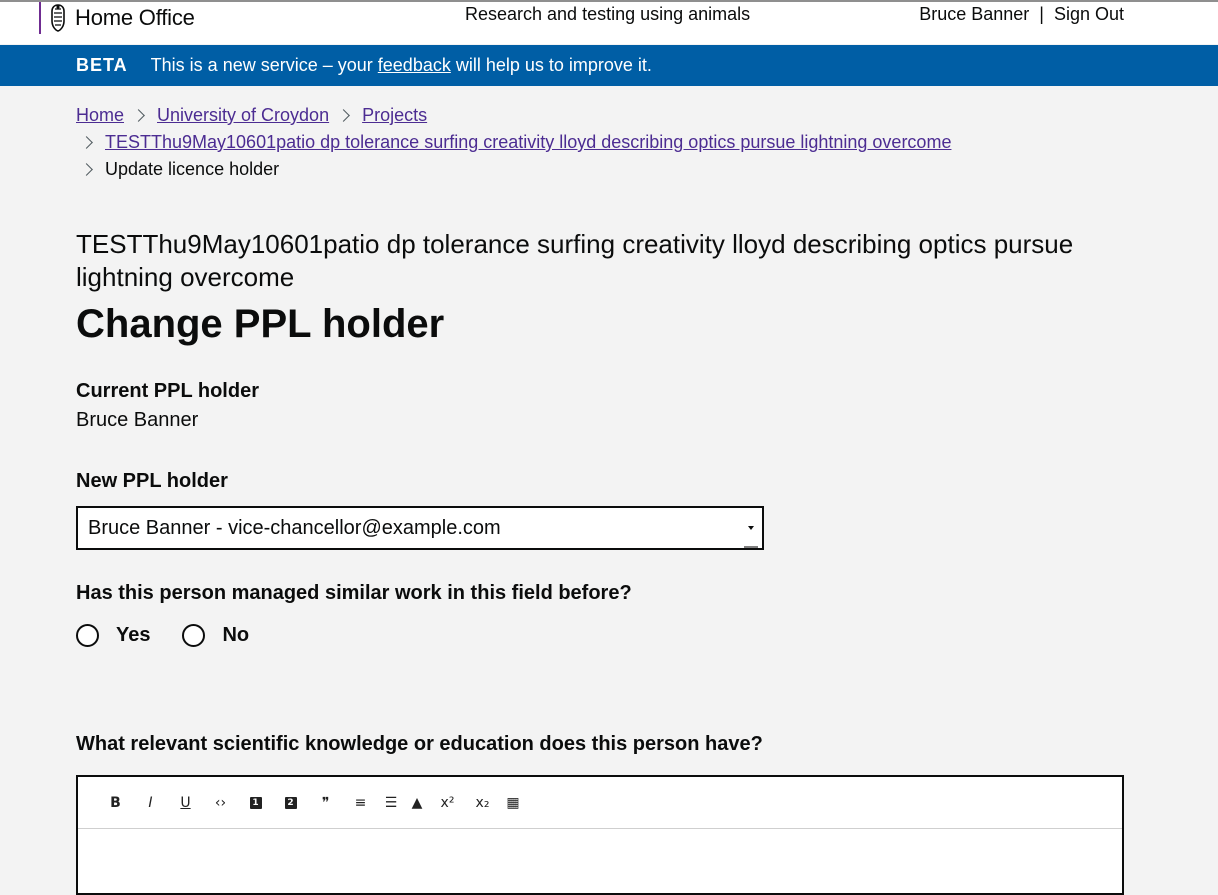  Describe the element at coordinates (447, 803) in the screenshot. I see `superscript-icon: x²` at that location.